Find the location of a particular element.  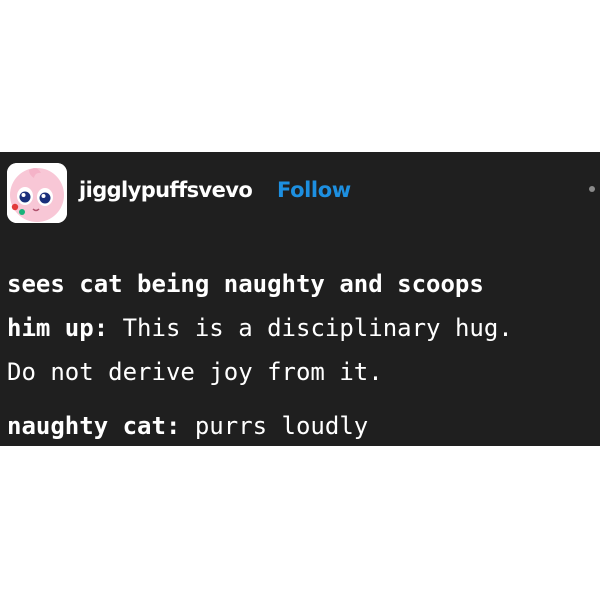

post-line-bold: naughty cat: is located at coordinates (94, 426).